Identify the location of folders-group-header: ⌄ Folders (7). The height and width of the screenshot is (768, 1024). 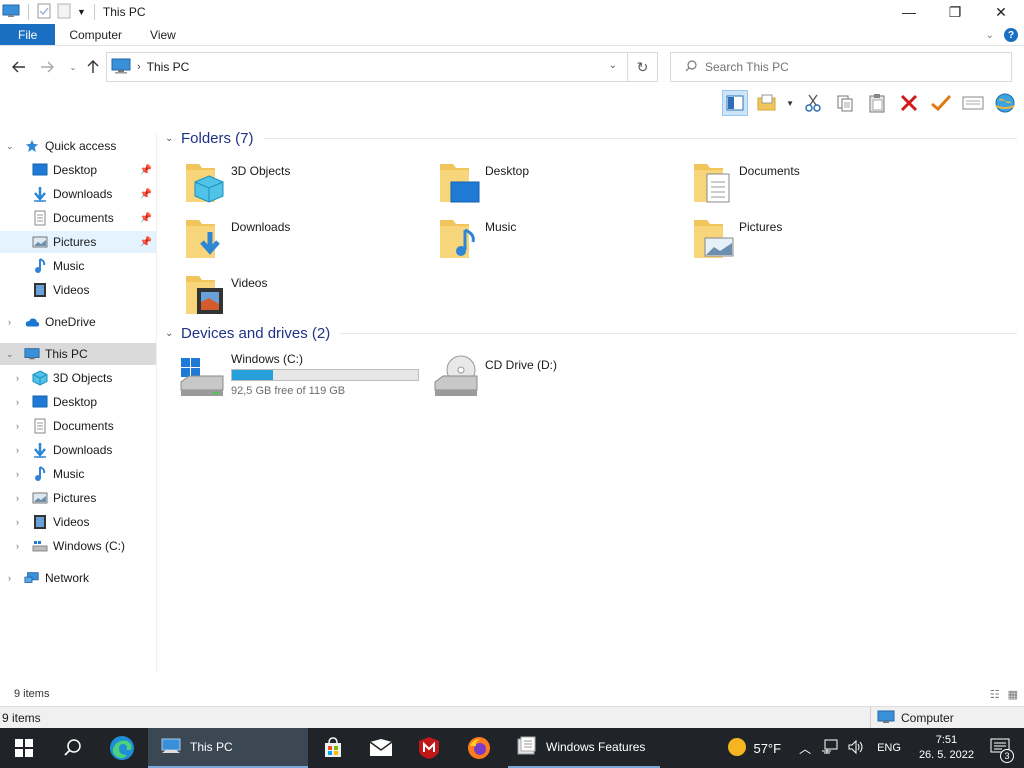
(591, 138).